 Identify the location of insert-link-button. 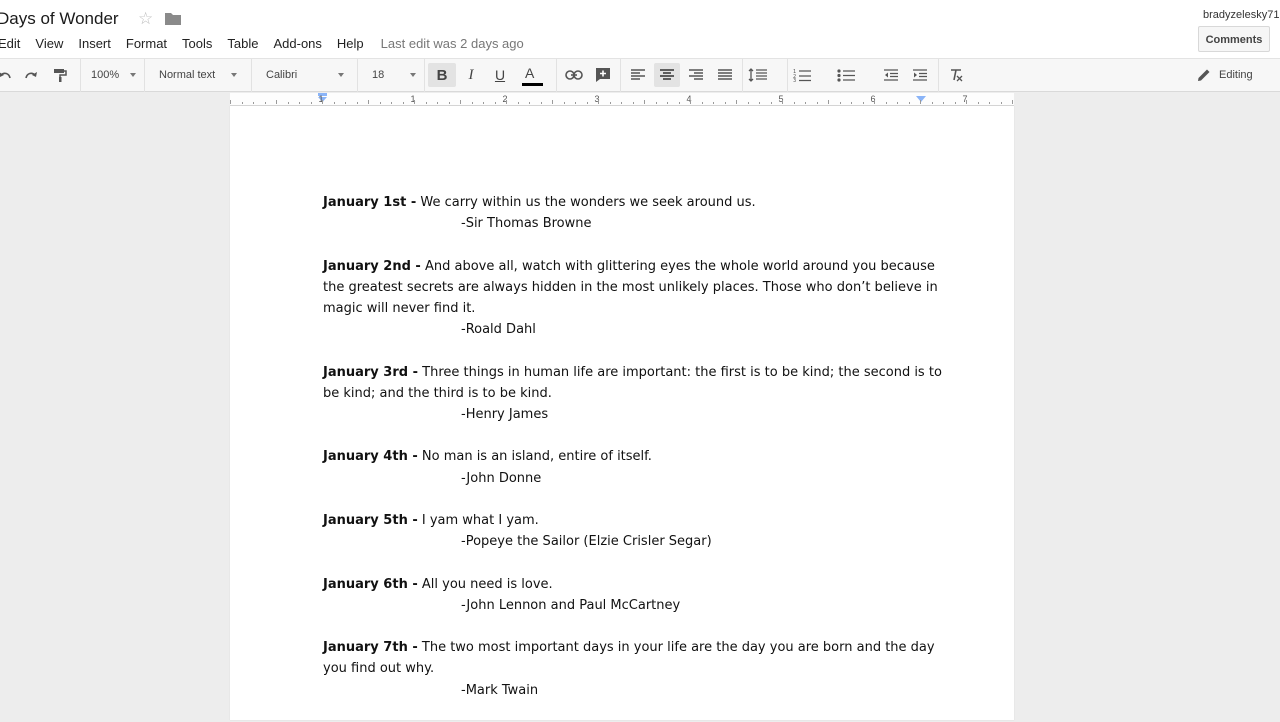
(574, 75).